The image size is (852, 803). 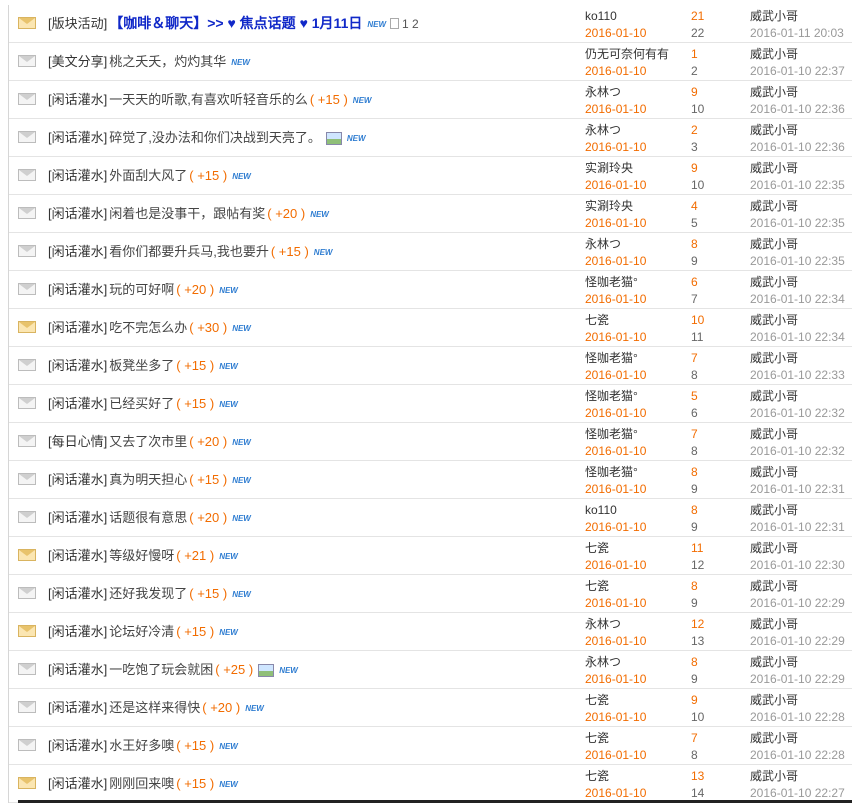 What do you see at coordinates (208, 99) in the screenshot?
I see `thread-title-link: 一天天的听歌,有喜欢听轻音乐的么` at bounding box center [208, 99].